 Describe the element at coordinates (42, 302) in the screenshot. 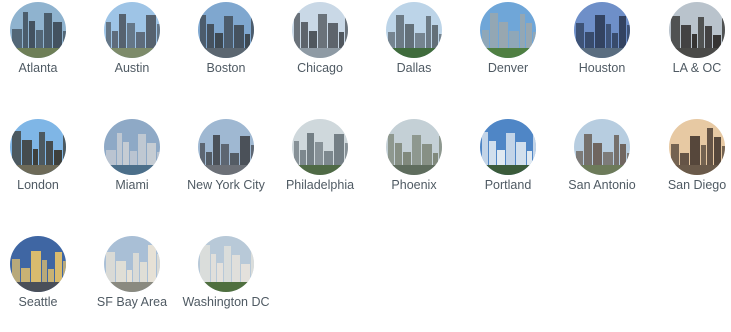

I see `city-label: Seattle` at that location.